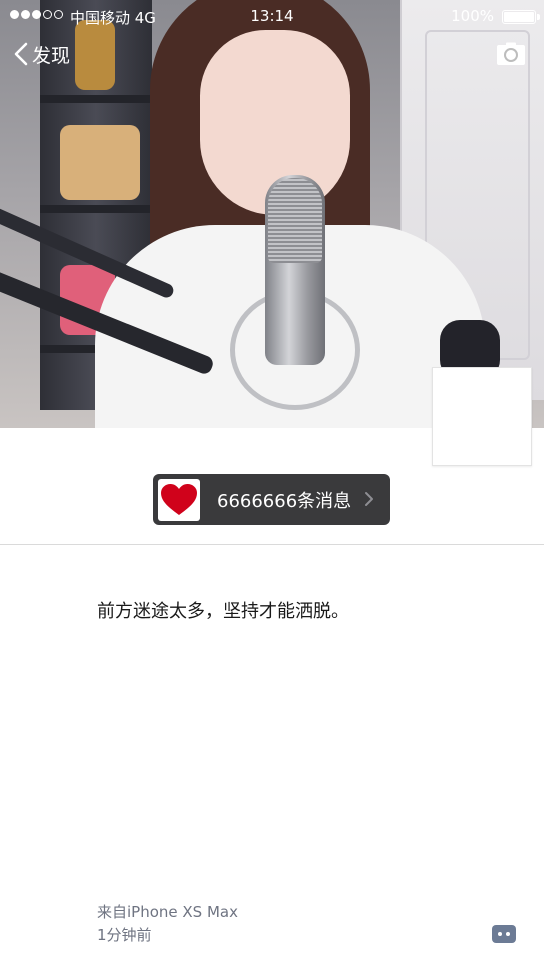 Image resolution: width=544 pixels, height=960 pixels. Describe the element at coordinates (124, 935) in the screenshot. I see `post-time: 1分钟前` at that location.